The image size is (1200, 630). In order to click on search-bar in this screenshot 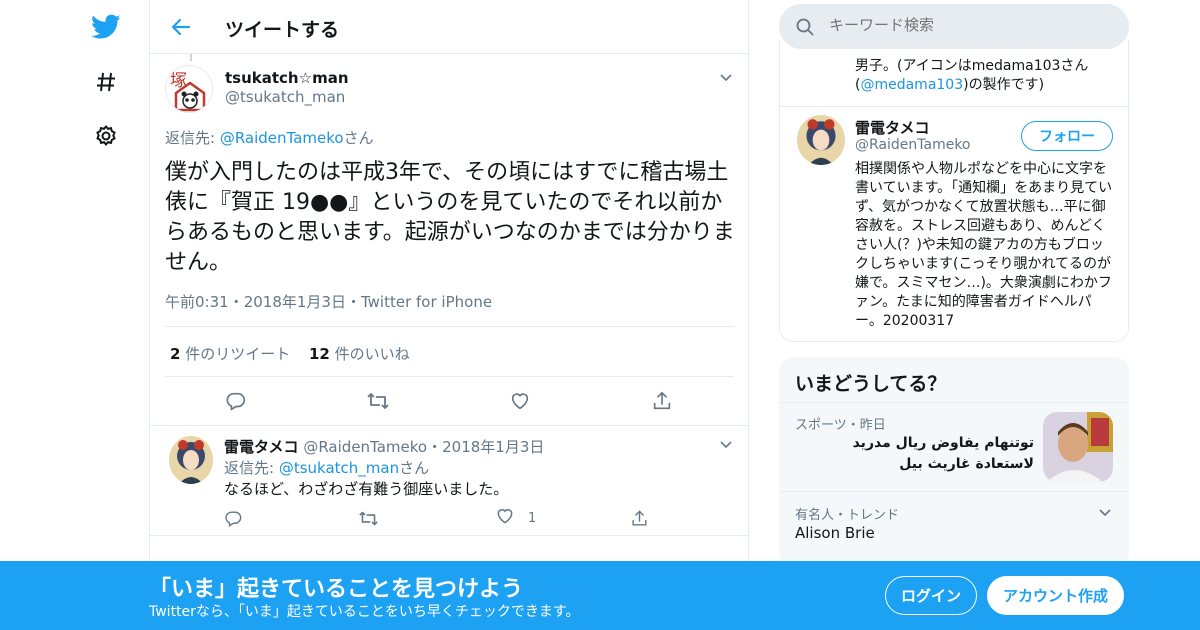, I will do `click(954, 26)`.